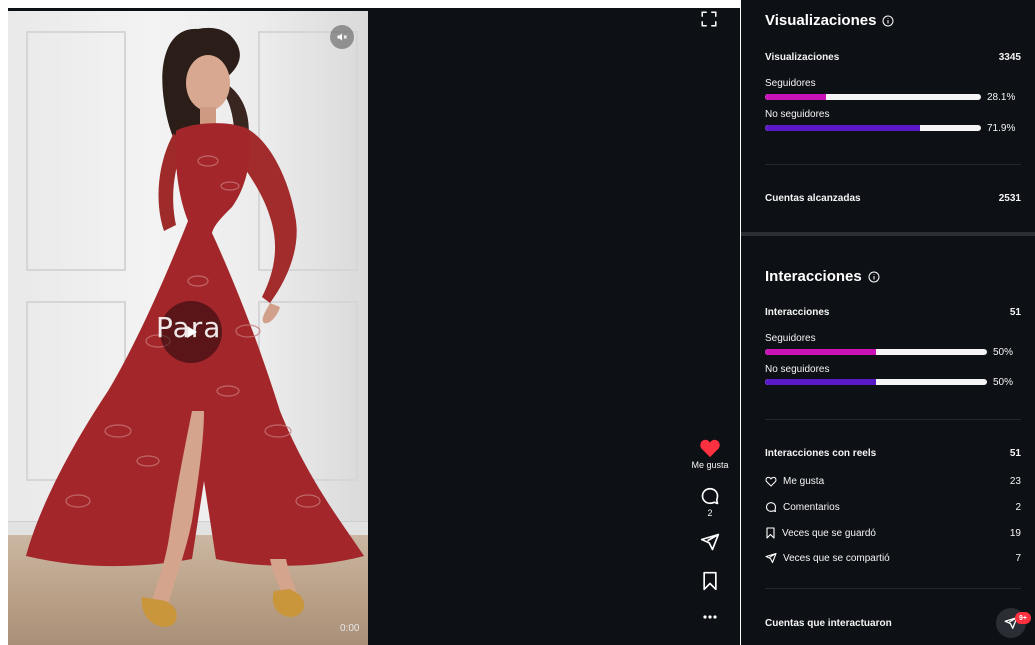 The width and height of the screenshot is (1035, 645). What do you see at coordinates (1015, 533) in the screenshot?
I see `saves-value: 19` at bounding box center [1015, 533].